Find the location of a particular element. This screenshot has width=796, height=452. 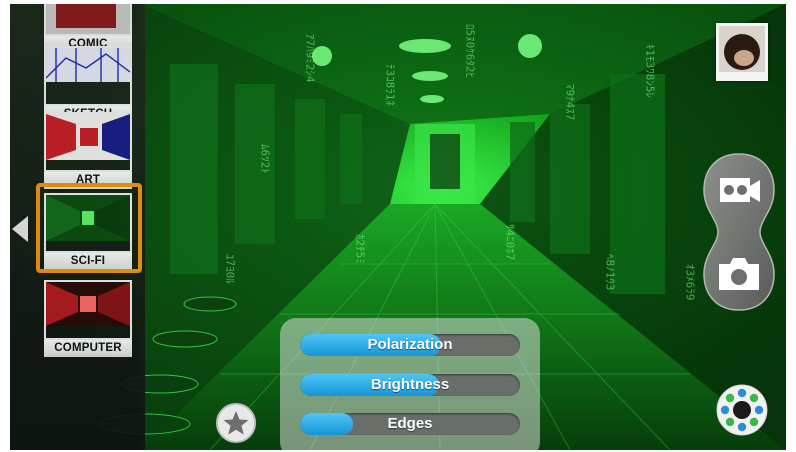

sci-fi-thumbnail is located at coordinates (88, 223).